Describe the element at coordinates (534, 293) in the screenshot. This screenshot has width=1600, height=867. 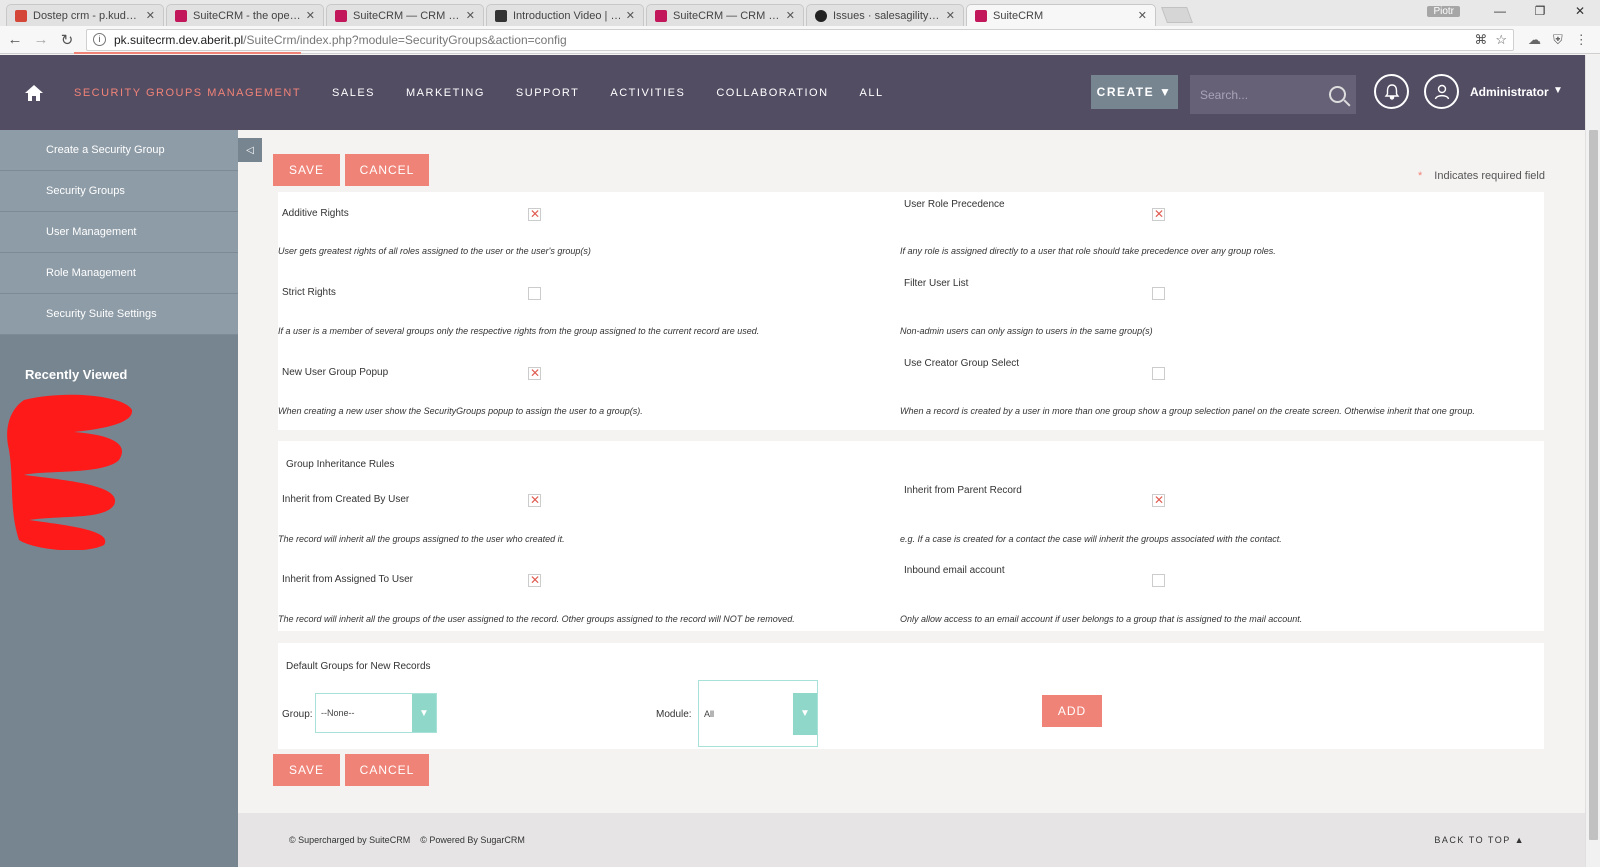
I see `strict-rights-checkbox` at that location.